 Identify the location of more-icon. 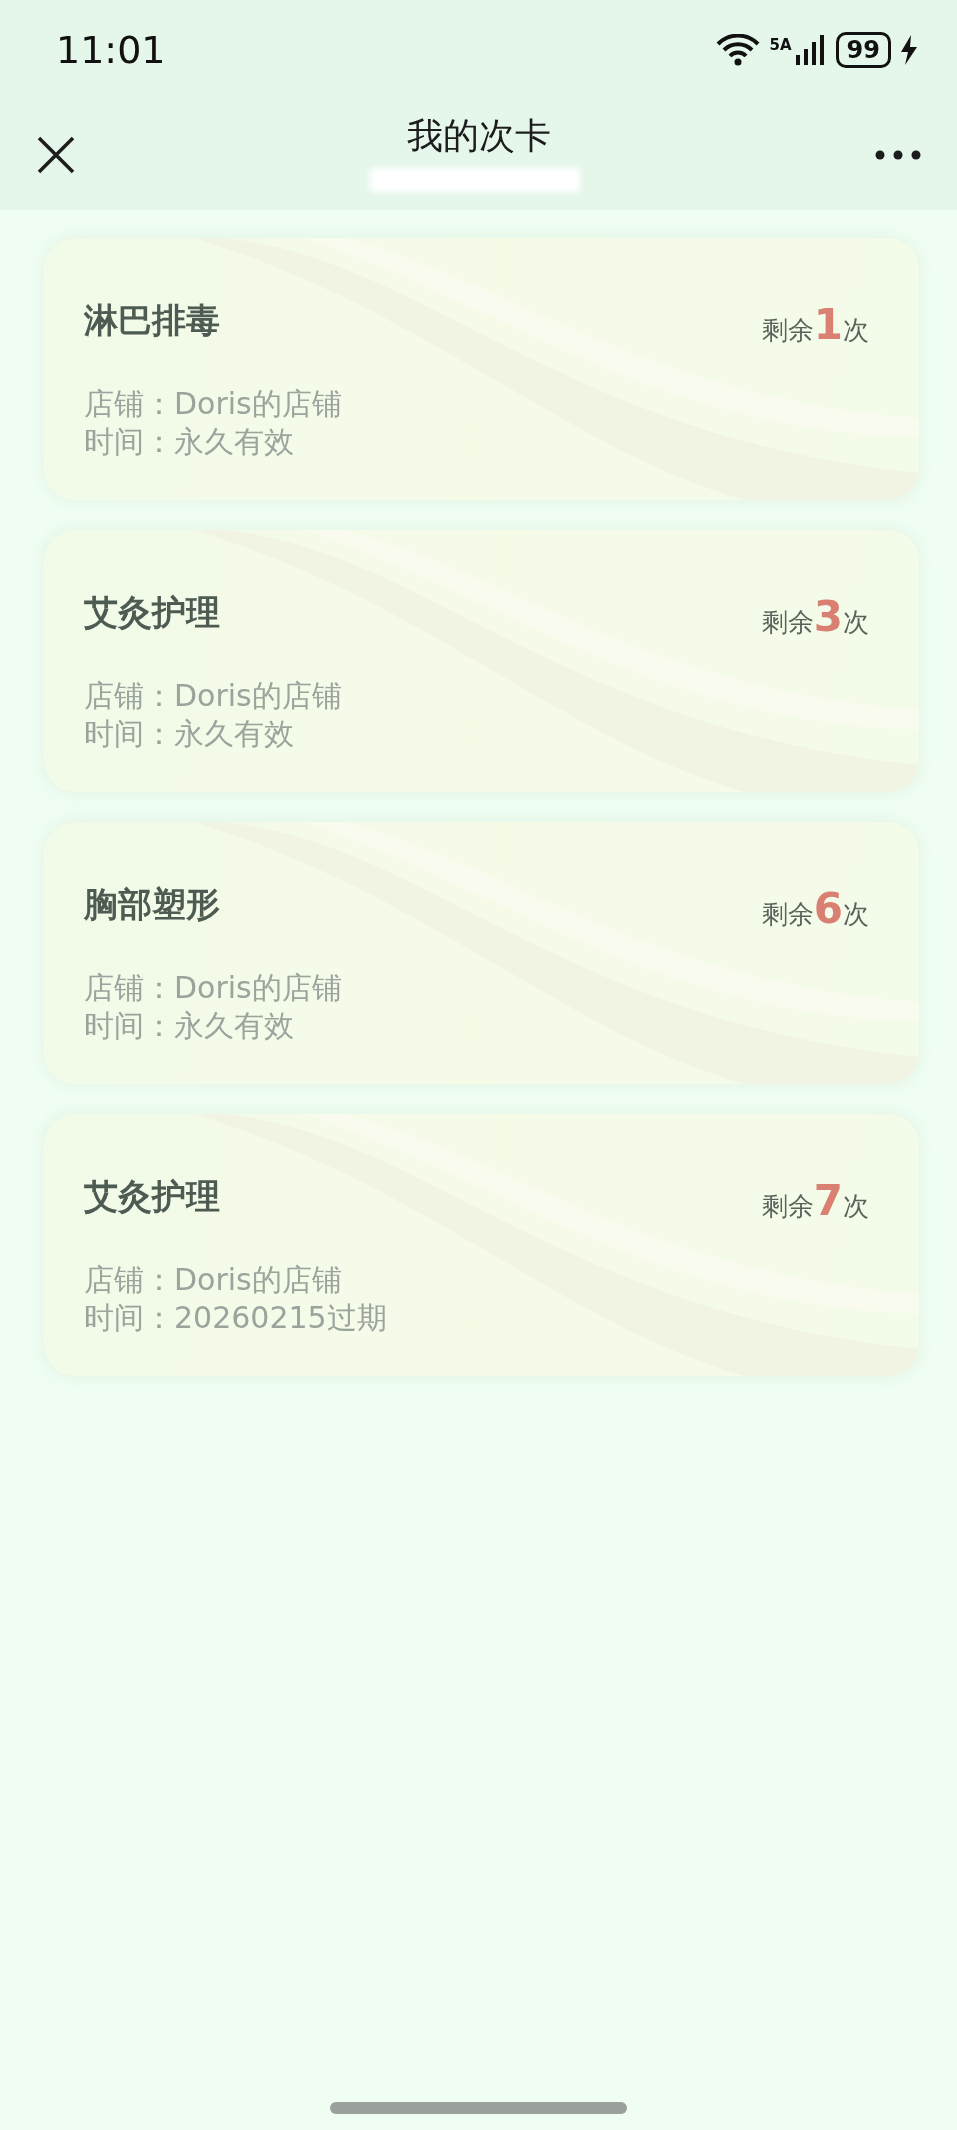
(898, 155).